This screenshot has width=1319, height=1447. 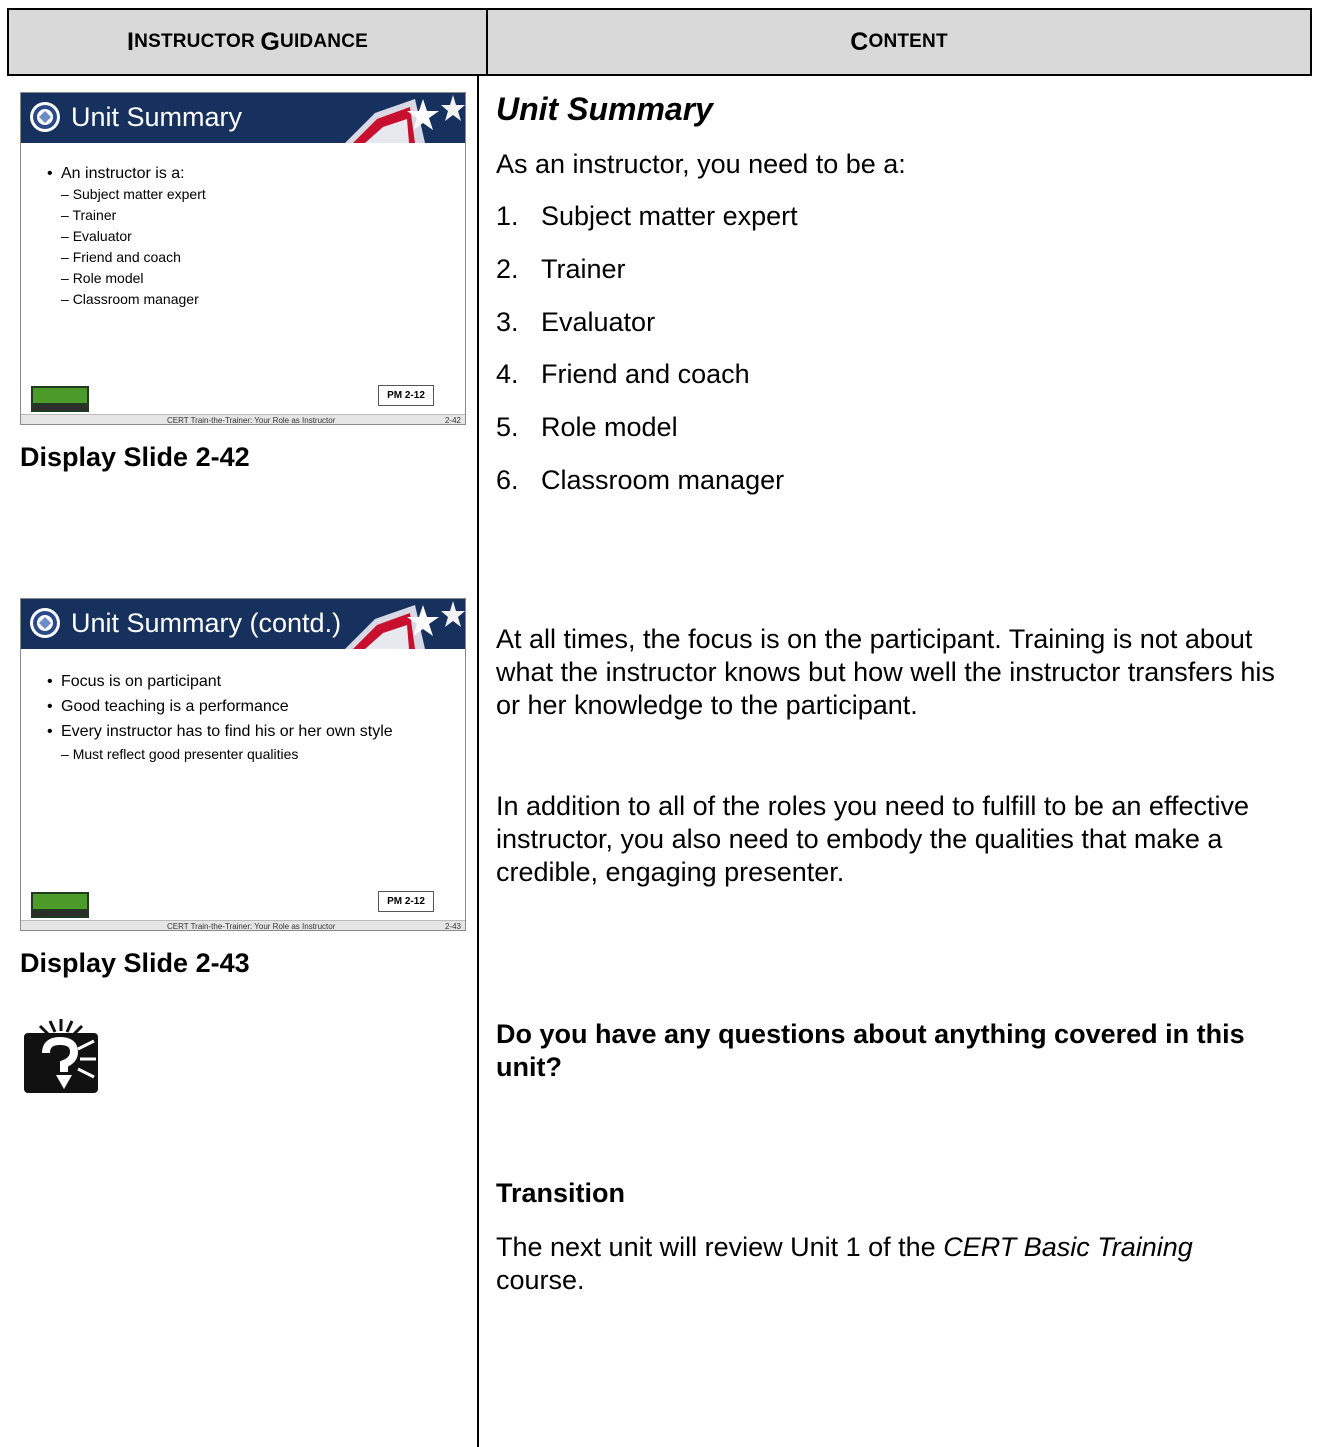 I want to click on list-number: 4., so click(x=507, y=374).